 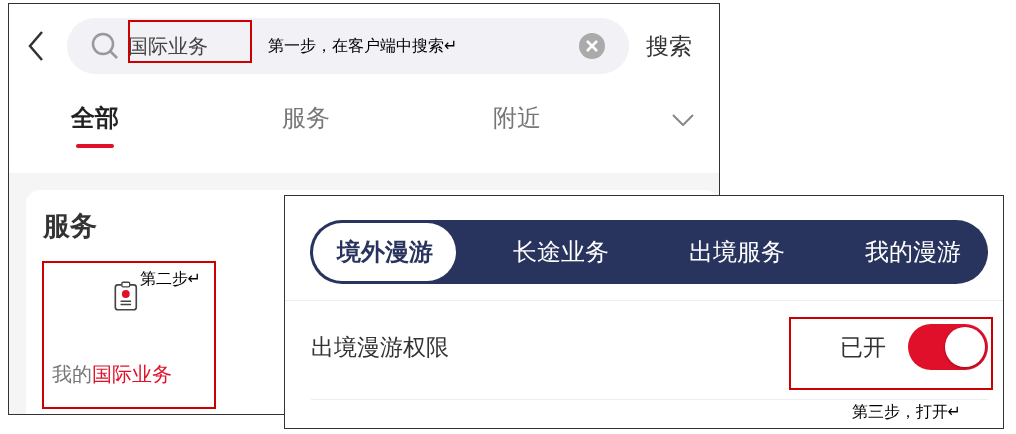 I want to click on tab-indicator, so click(x=94, y=146).